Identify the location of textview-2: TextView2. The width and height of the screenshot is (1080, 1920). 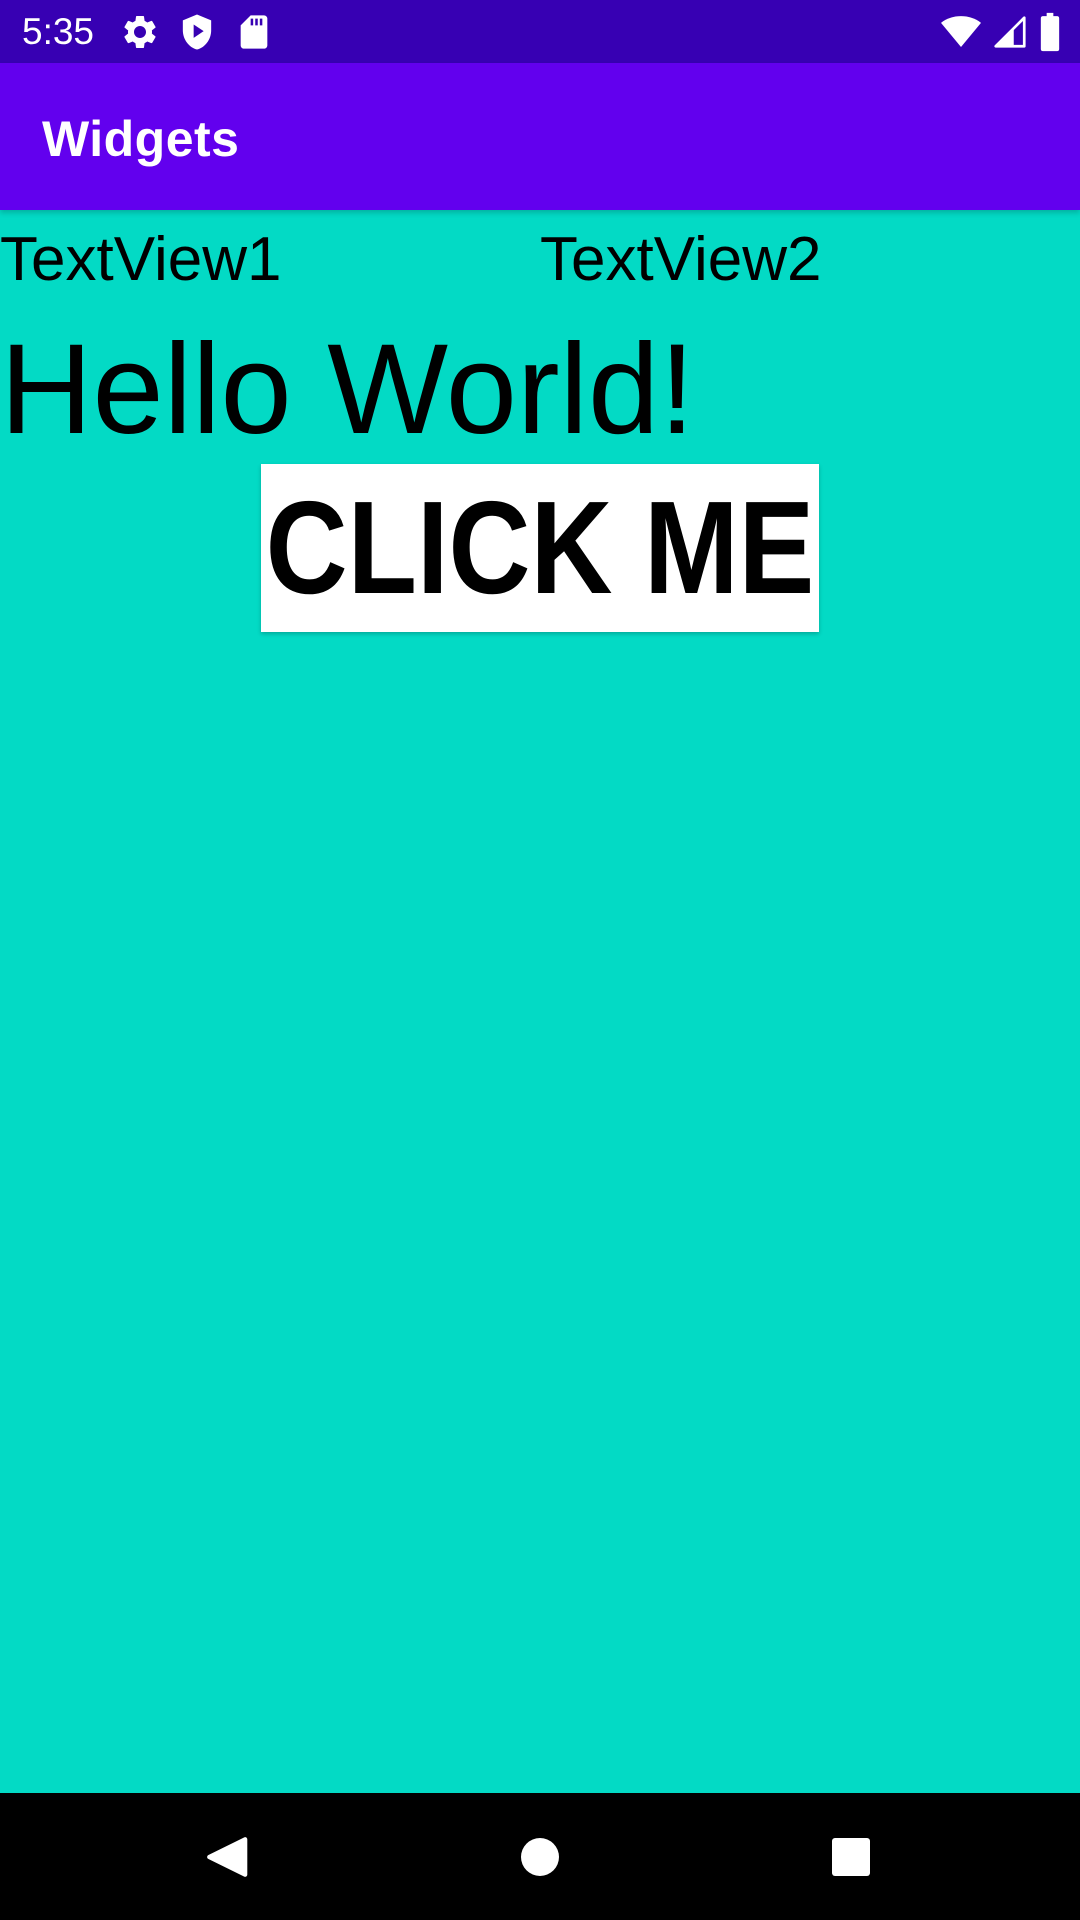
(681, 259).